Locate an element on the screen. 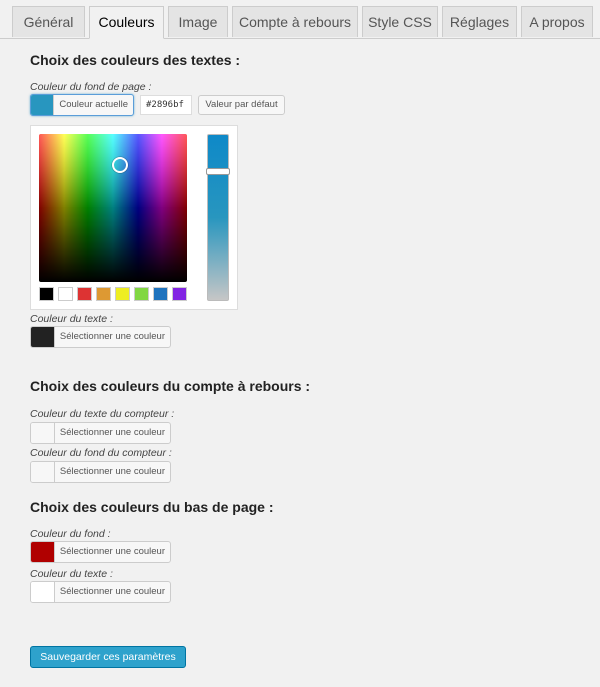 The image size is (600, 687). page-bg-color-button: Couleur actuelle is located at coordinates (82, 105).